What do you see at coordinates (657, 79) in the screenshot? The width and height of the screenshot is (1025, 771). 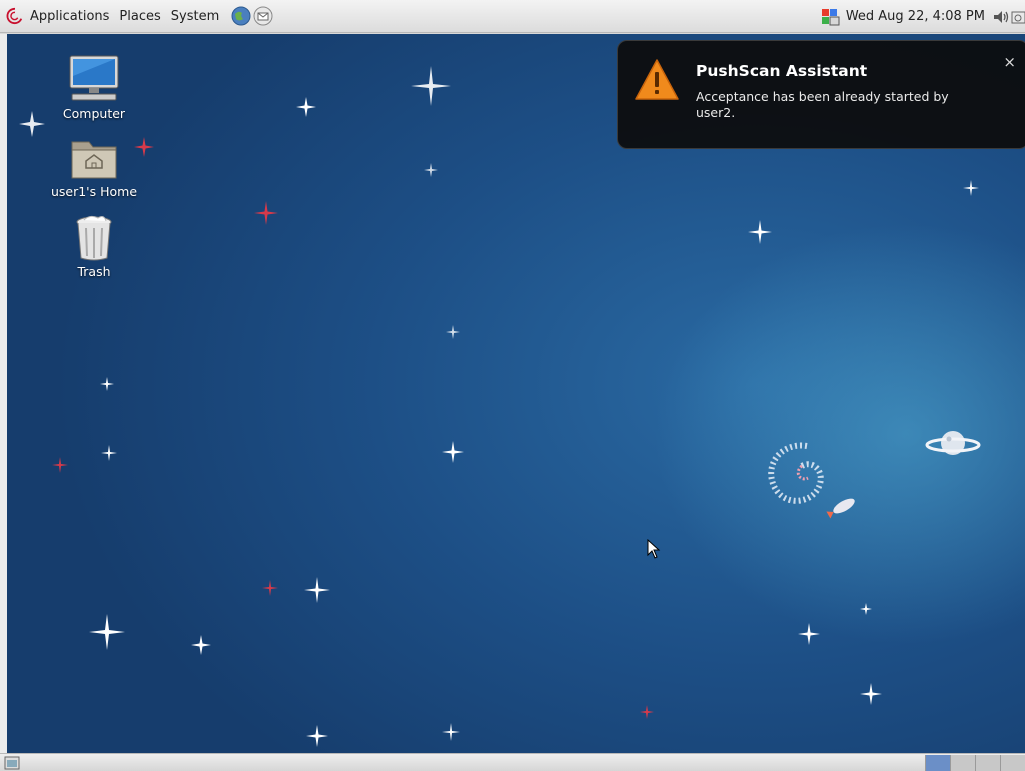 I see `warning-icon` at bounding box center [657, 79].